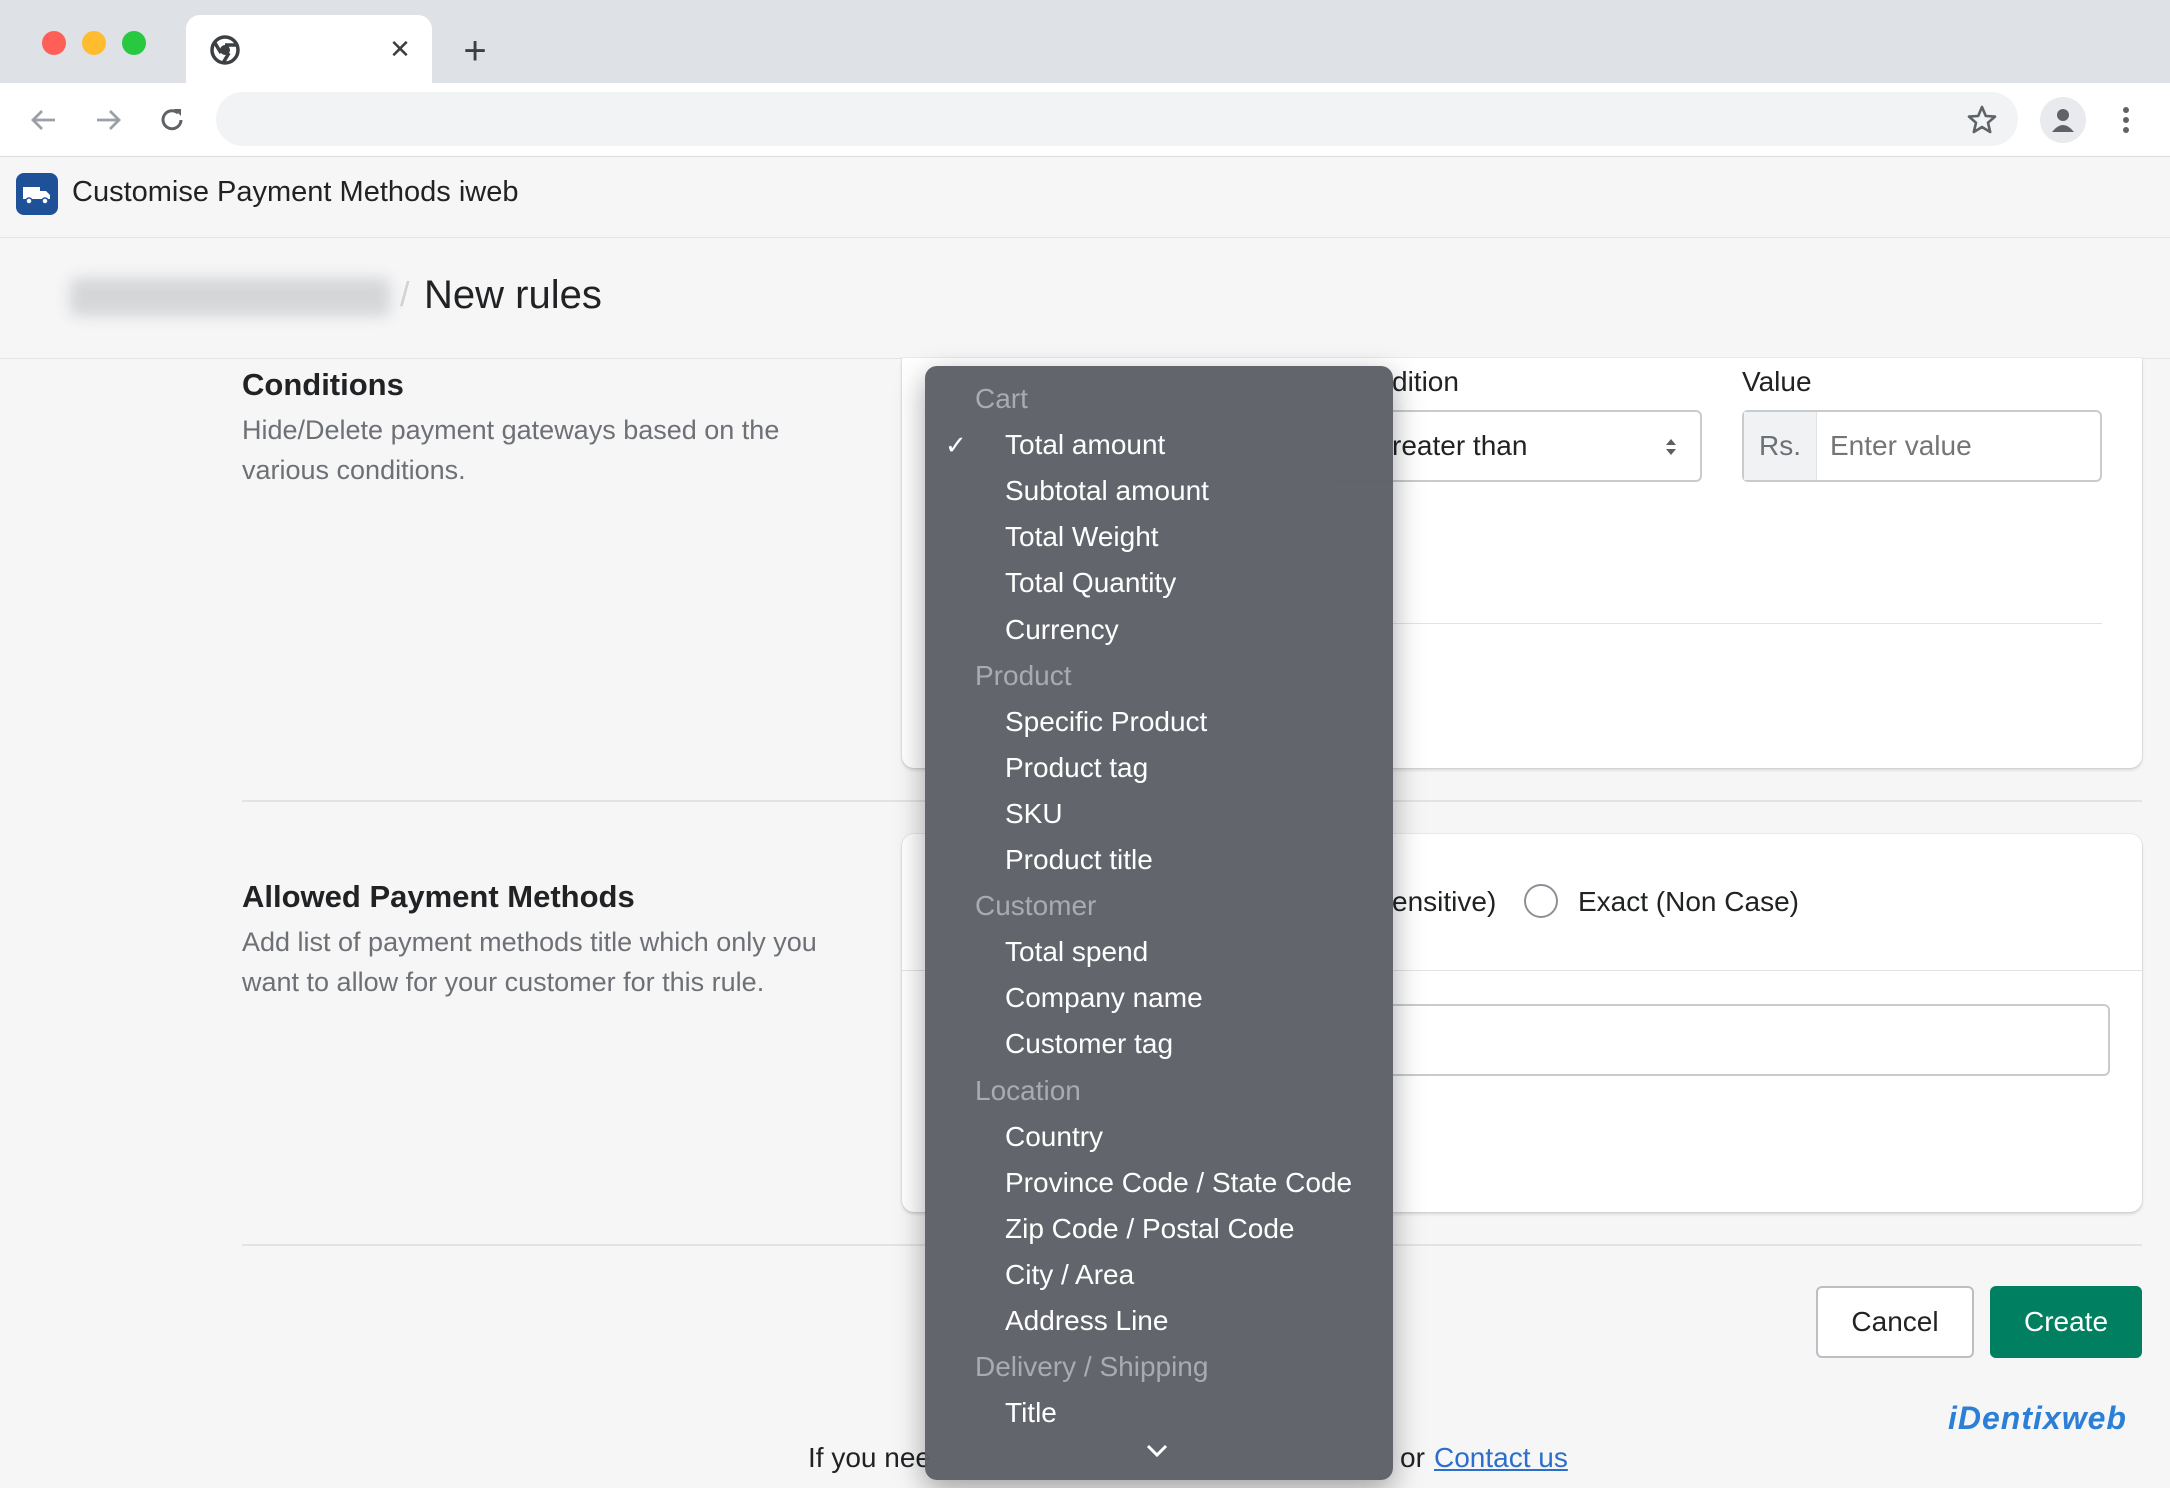 The width and height of the screenshot is (2170, 1488). I want to click on identixweb-logo: iDentixweb, so click(2037, 1418).